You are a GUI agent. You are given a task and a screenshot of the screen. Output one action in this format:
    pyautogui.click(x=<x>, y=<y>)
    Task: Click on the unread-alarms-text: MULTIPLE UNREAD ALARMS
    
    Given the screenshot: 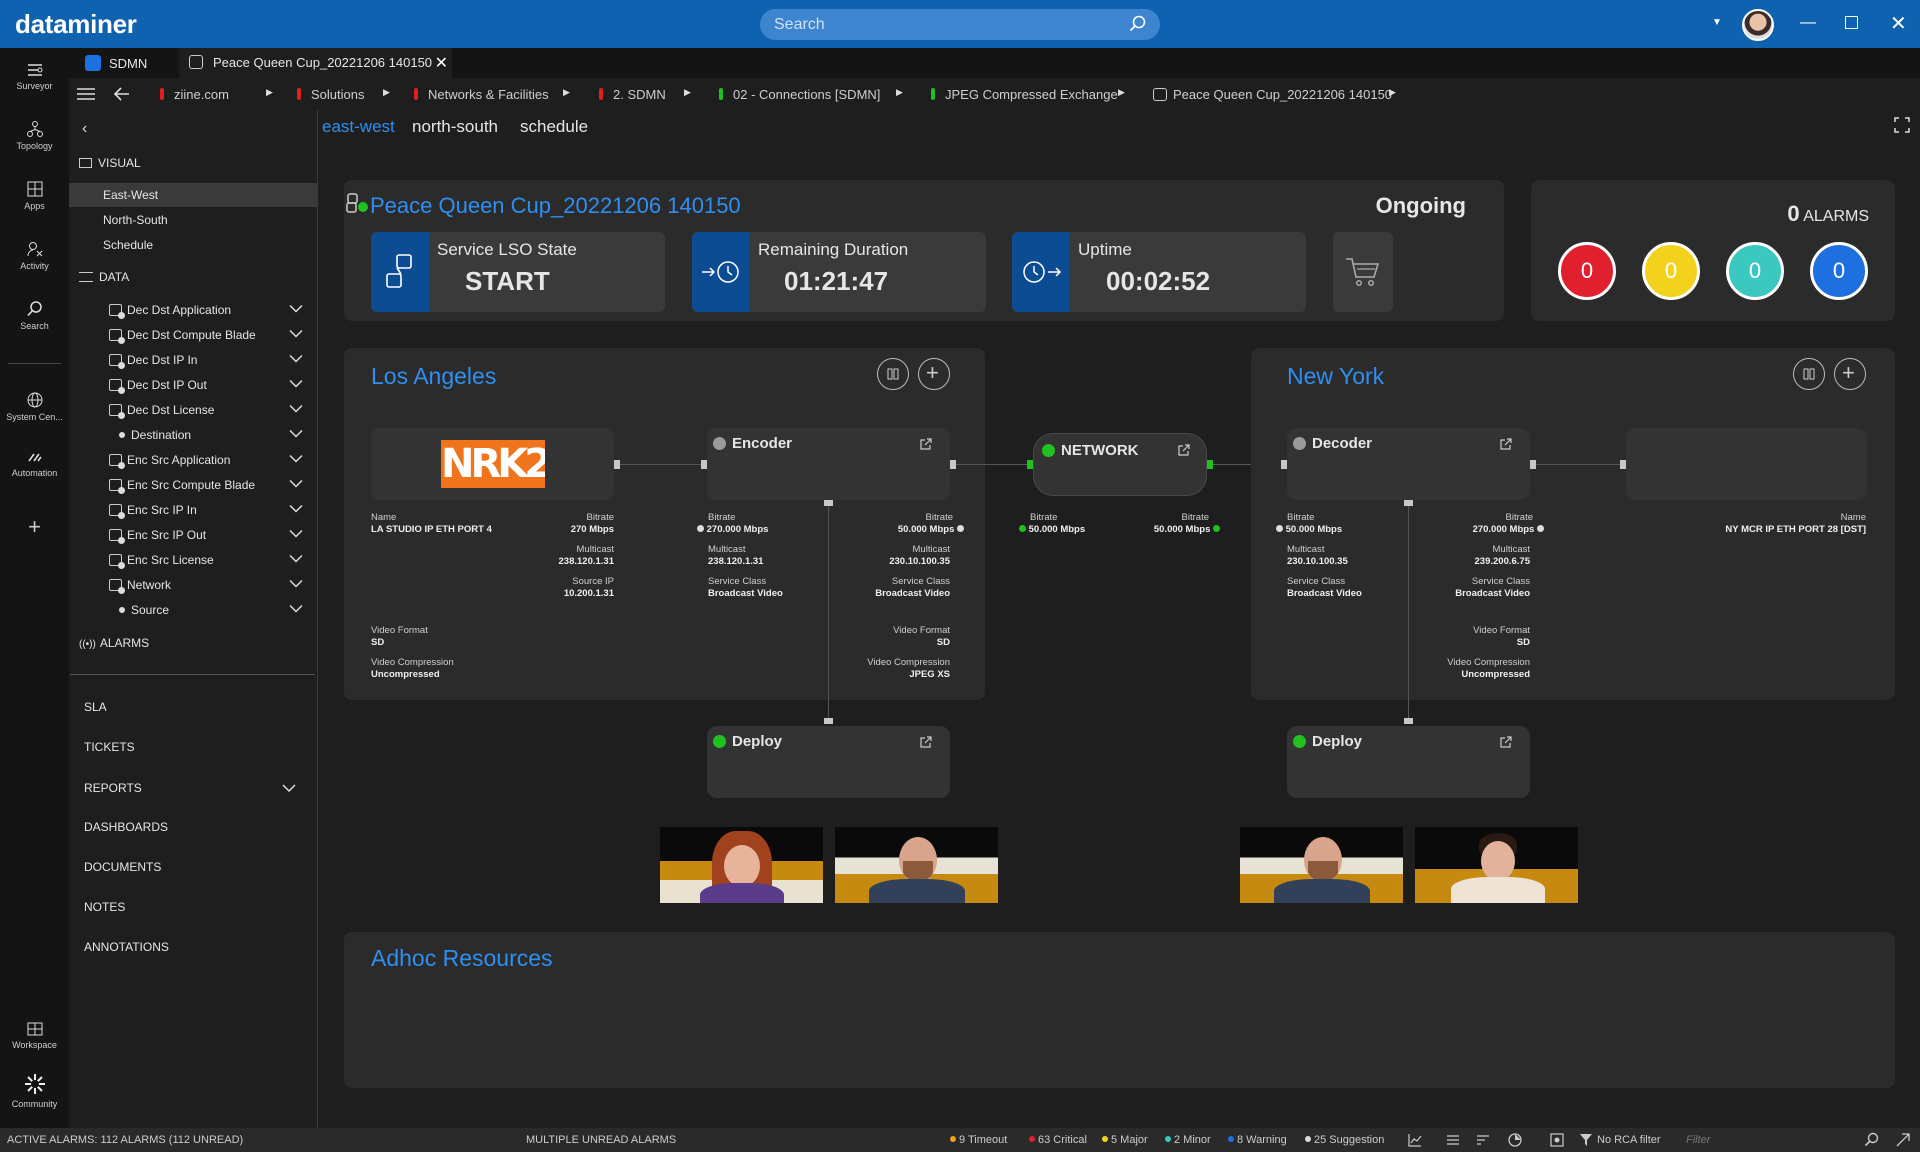 What is the action you would take?
    pyautogui.click(x=601, y=1140)
    